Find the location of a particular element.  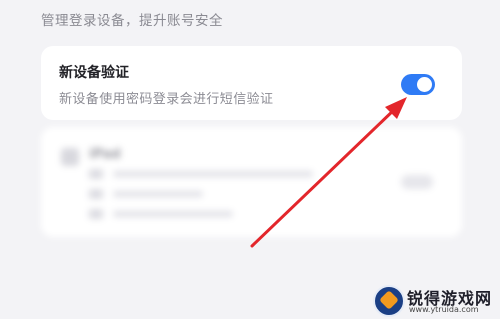

watermark-url: www.ytruida.com is located at coordinates (444, 309).